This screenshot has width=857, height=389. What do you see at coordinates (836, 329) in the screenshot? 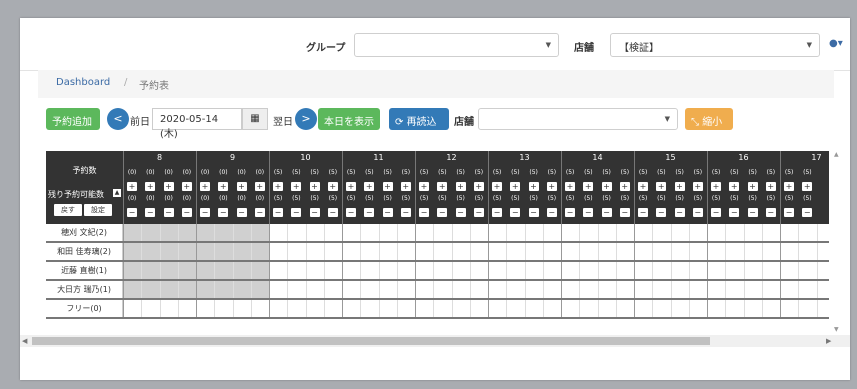
I see `scroll-down-icon: ▼` at bounding box center [836, 329].